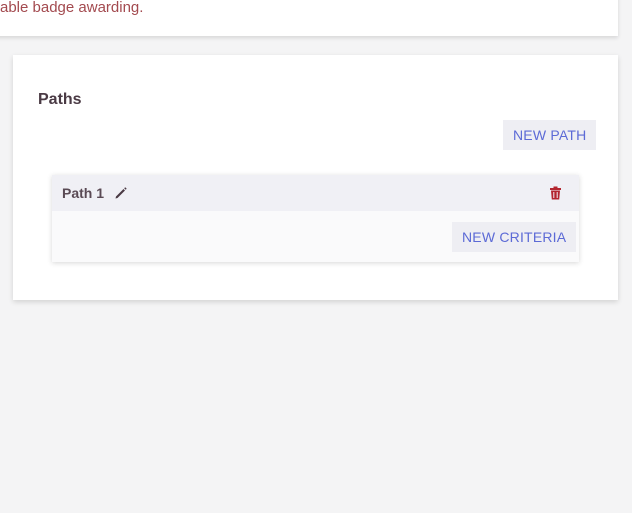  I want to click on new-criteria-button: NEW CRITERIA, so click(514, 237).